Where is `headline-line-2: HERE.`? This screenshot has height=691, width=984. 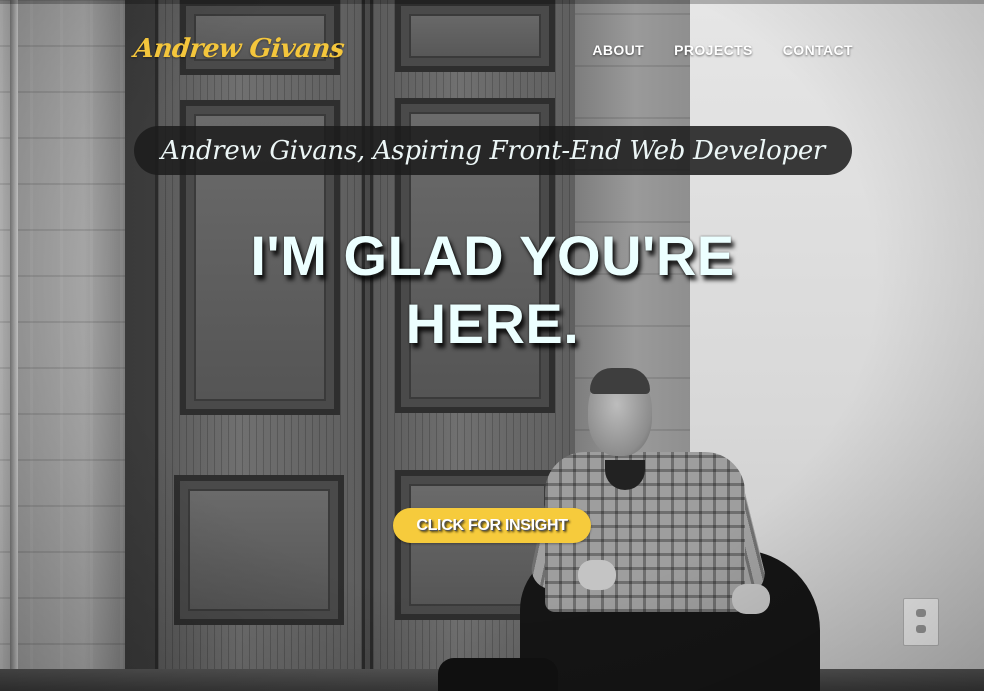 headline-line-2: HERE. is located at coordinates (492, 323).